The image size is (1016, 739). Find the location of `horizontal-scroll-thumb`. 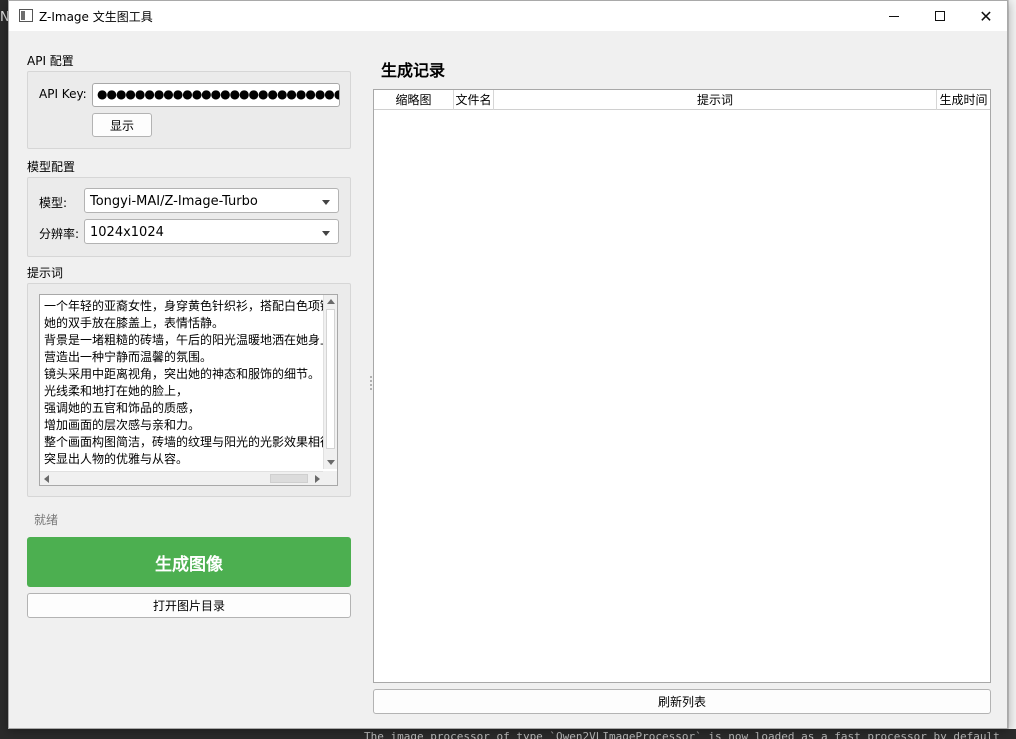

horizontal-scroll-thumb is located at coordinates (289, 478).